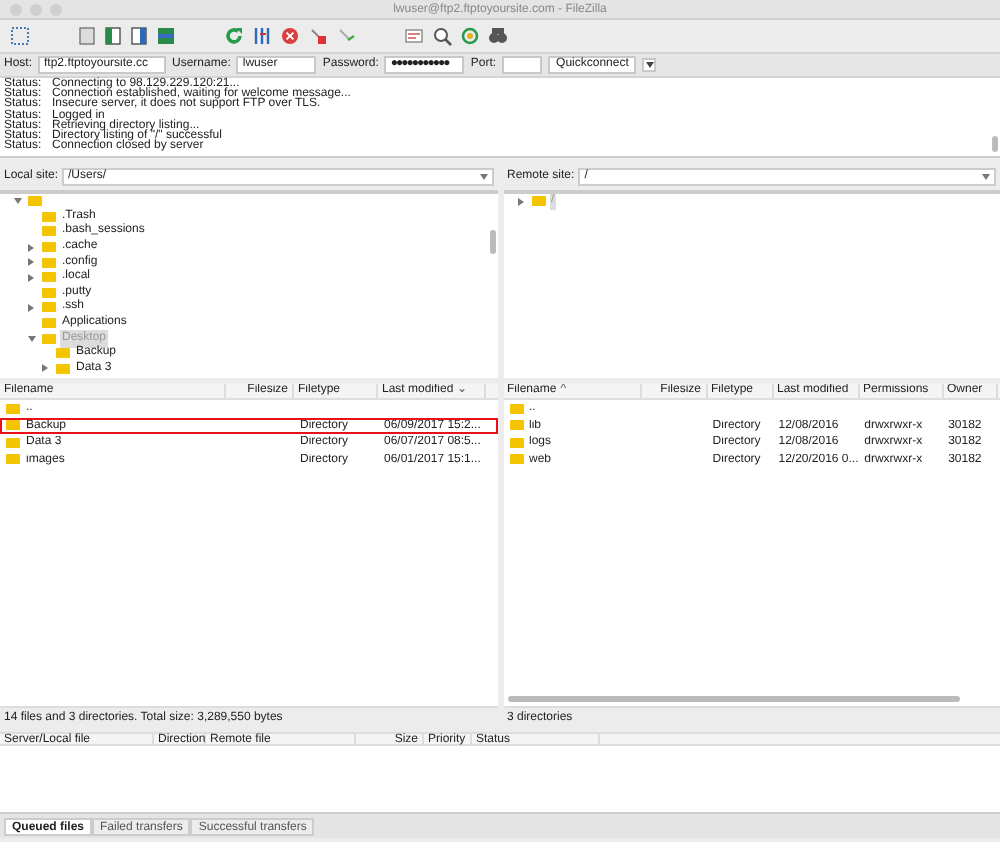 This screenshot has width=1000, height=842. I want to click on filter-icon, so click(262, 36).